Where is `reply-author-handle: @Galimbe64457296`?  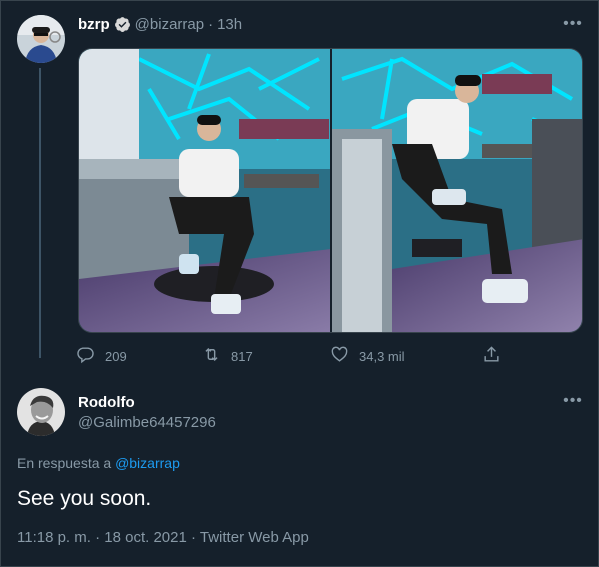
reply-author-handle: @Galimbe64457296 is located at coordinates (147, 422).